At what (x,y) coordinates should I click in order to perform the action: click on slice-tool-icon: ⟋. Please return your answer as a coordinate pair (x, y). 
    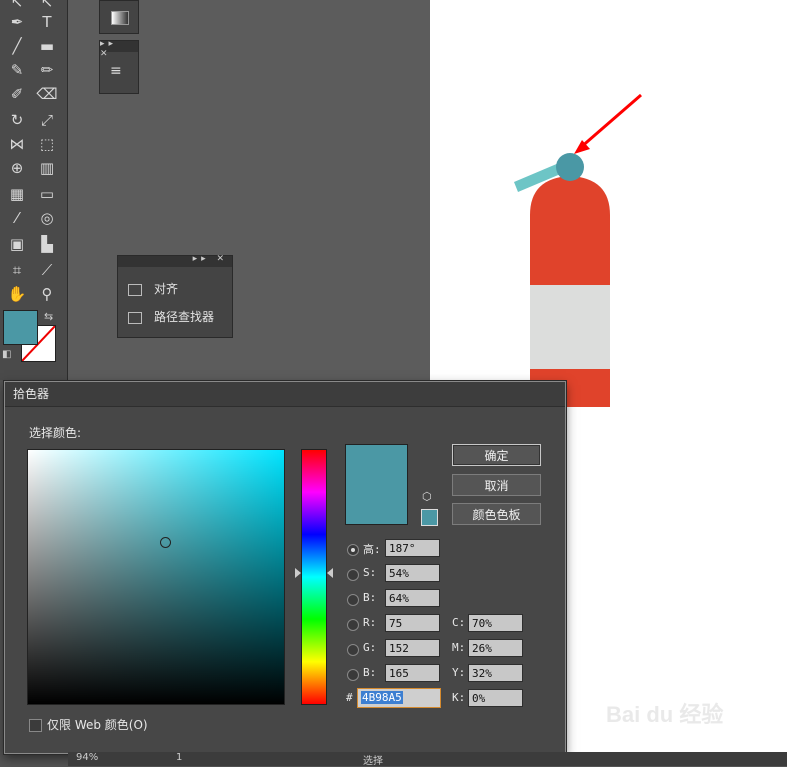
    Looking at the image, I should click on (47, 270).